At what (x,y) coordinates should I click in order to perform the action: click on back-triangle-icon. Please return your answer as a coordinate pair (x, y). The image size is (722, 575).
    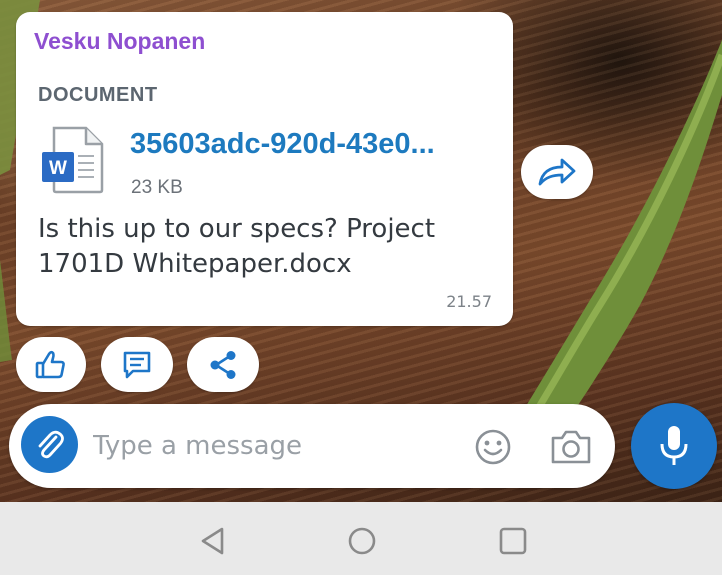
    Looking at the image, I should click on (213, 541).